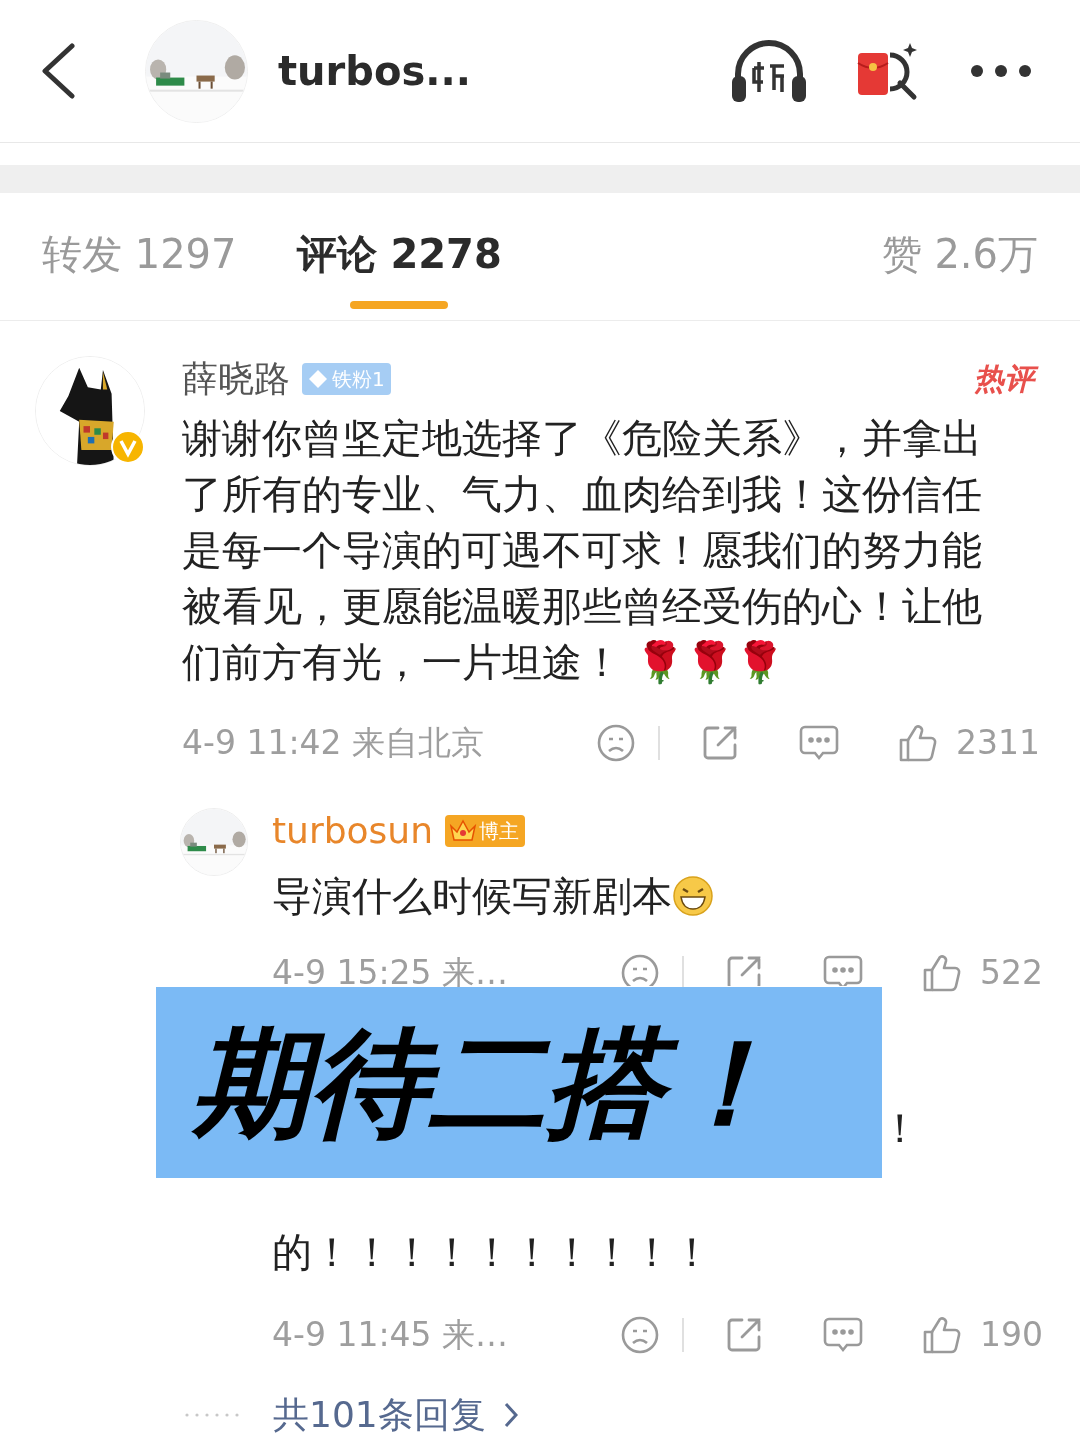  I want to click on tab: 转发 1297, so click(139, 269).